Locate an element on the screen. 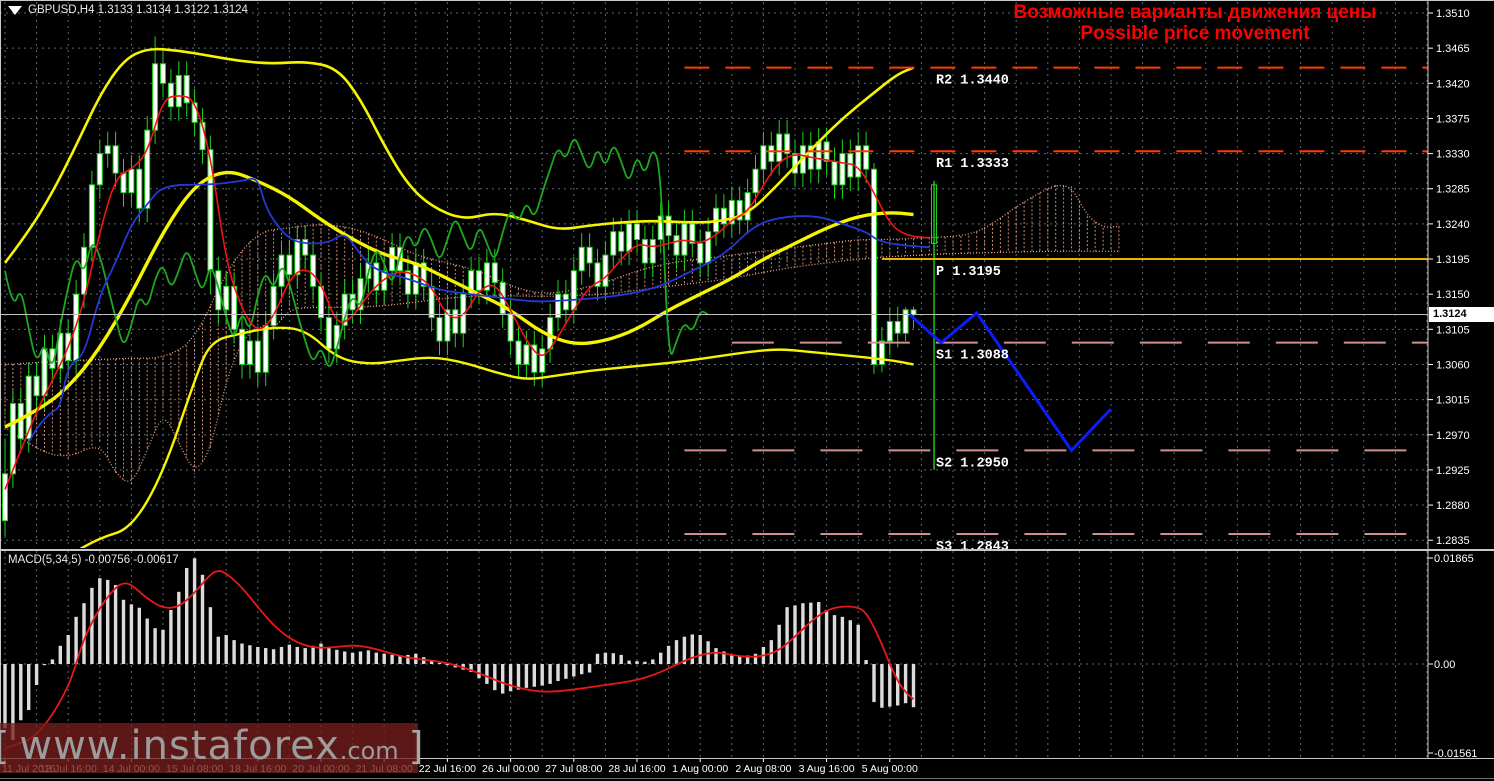 The height and width of the screenshot is (781, 1494). svg-text: 0.01865 is located at coordinates (1454, 559).